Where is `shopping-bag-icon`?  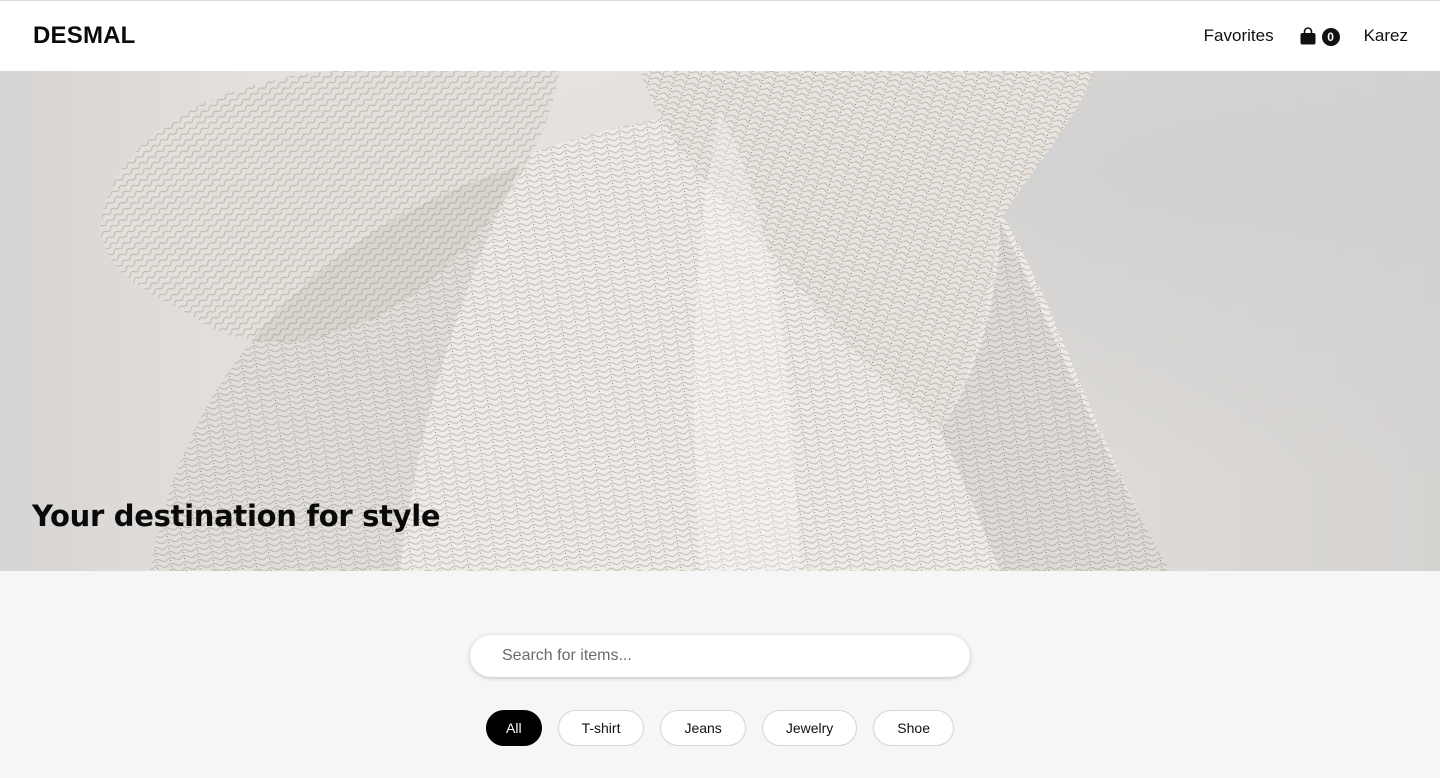
shopping-bag-icon is located at coordinates (1308, 36).